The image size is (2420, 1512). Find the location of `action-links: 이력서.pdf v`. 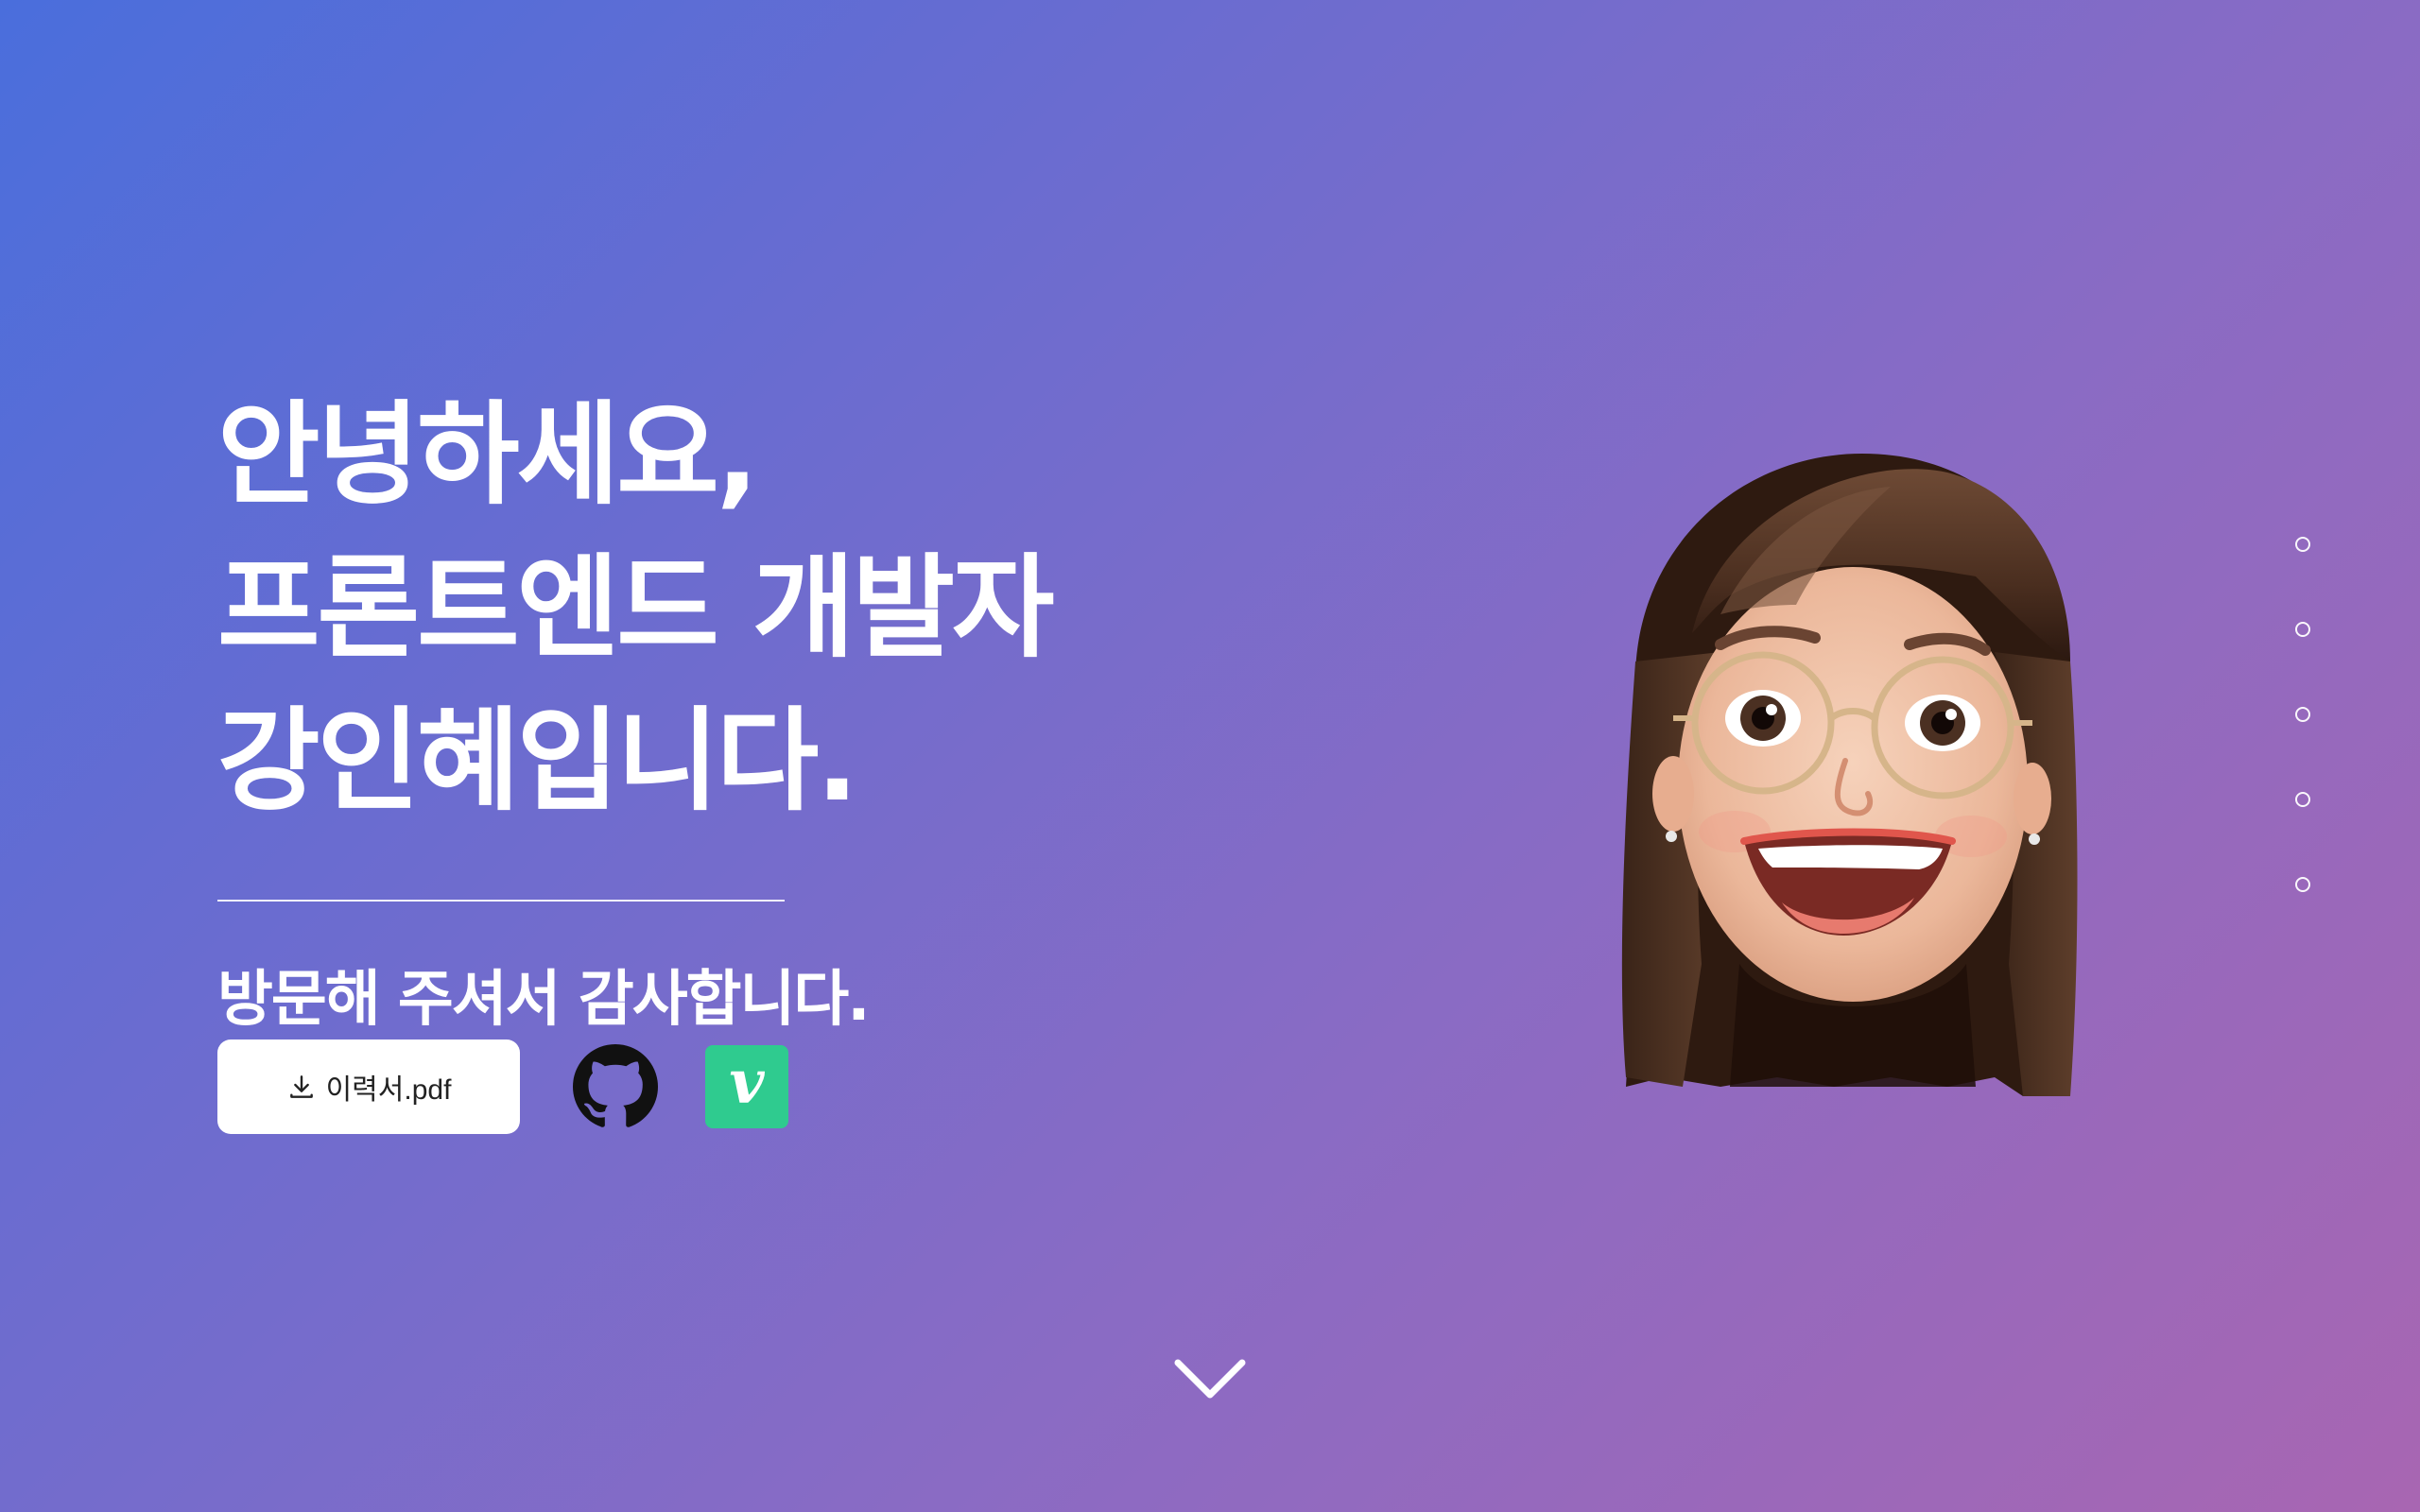

action-links: 이력서.pdf v is located at coordinates (502, 1087).